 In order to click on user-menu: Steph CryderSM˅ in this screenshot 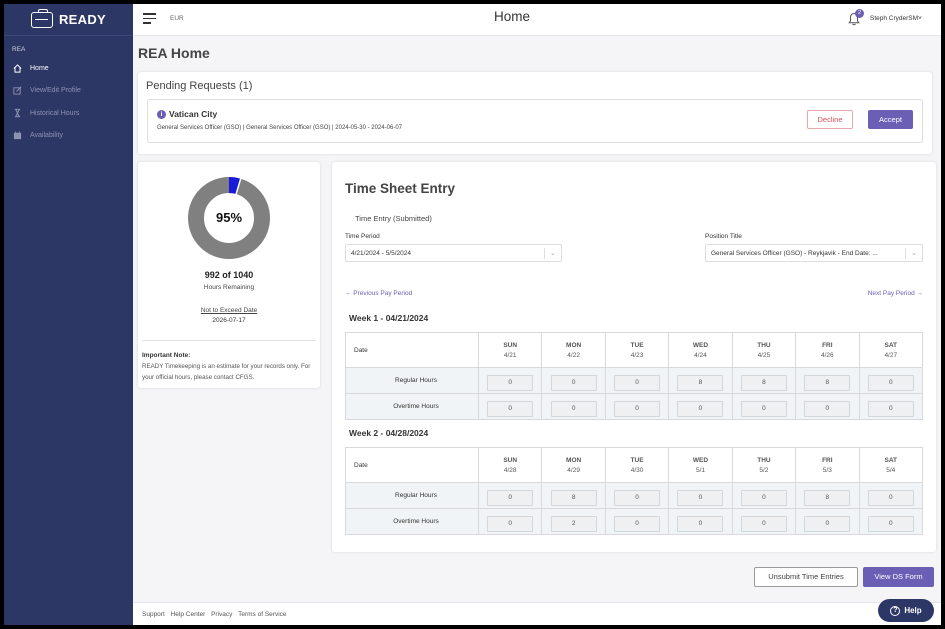, I will do `click(896, 18)`.